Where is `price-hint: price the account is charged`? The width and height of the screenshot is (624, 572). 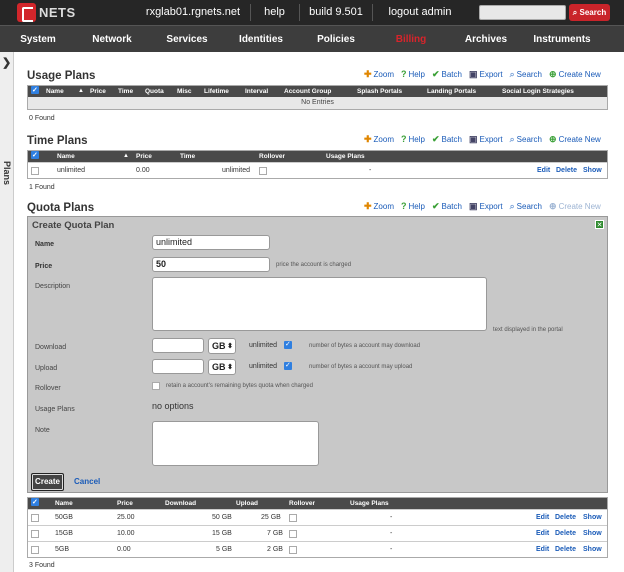 price-hint: price the account is charged is located at coordinates (314, 265).